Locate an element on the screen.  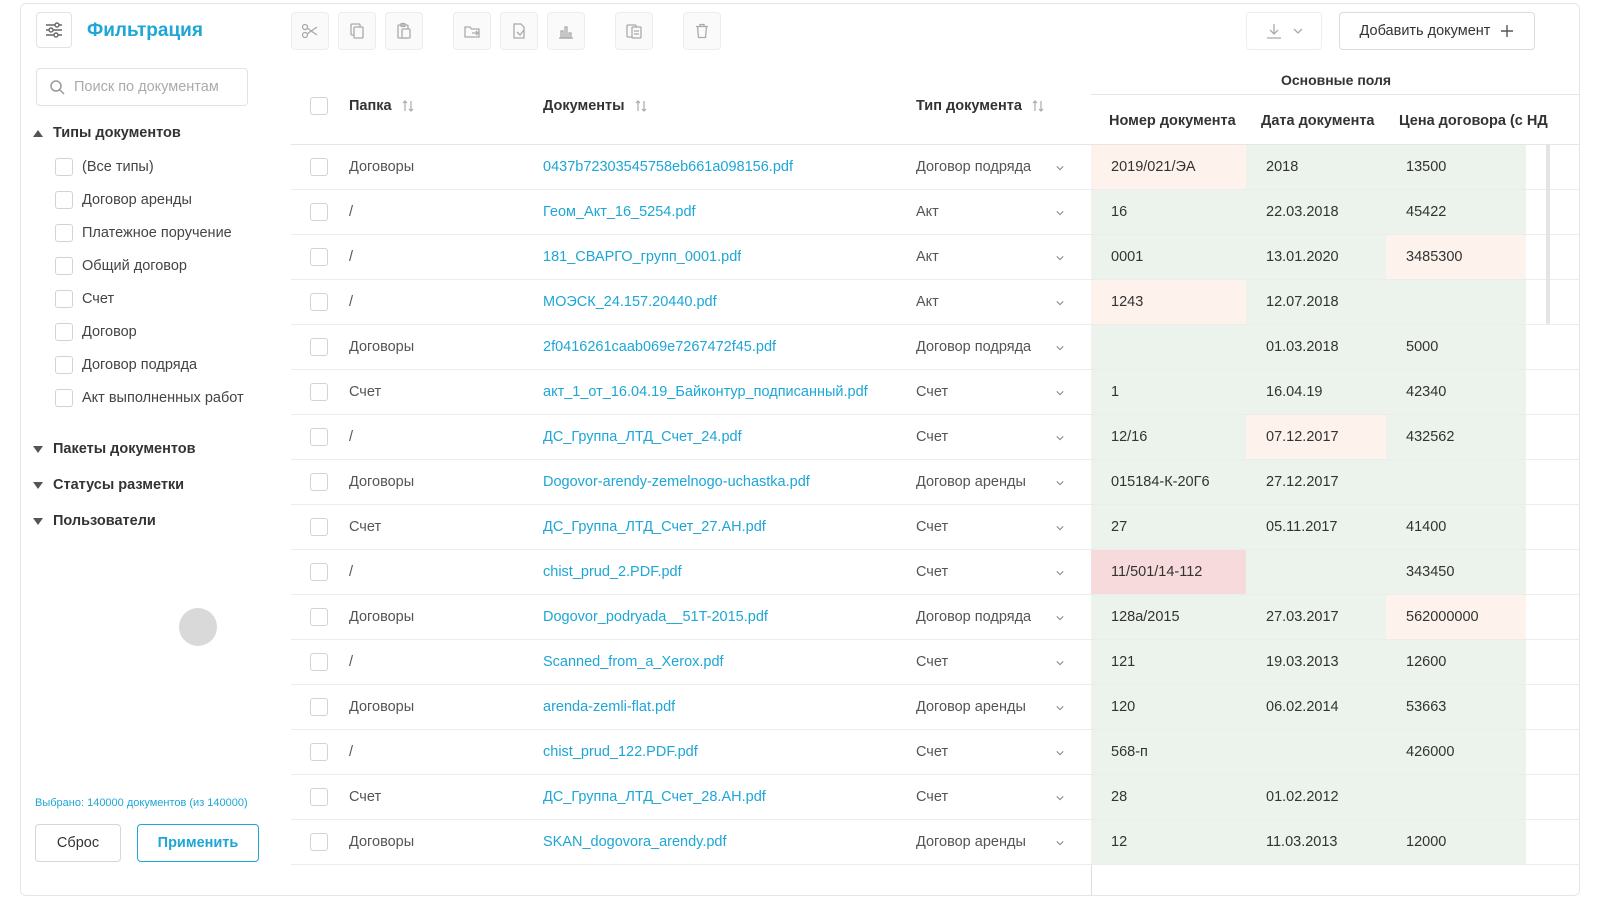
row-contract-price: 12600 is located at coordinates (1456, 662).